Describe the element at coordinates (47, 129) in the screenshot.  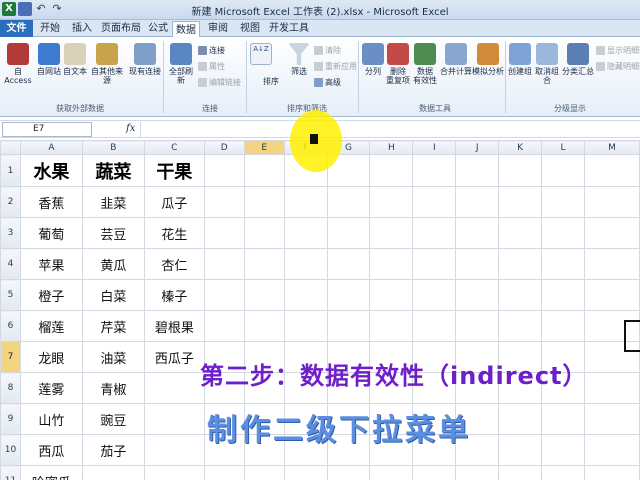
I see `name-box: E7` at that location.